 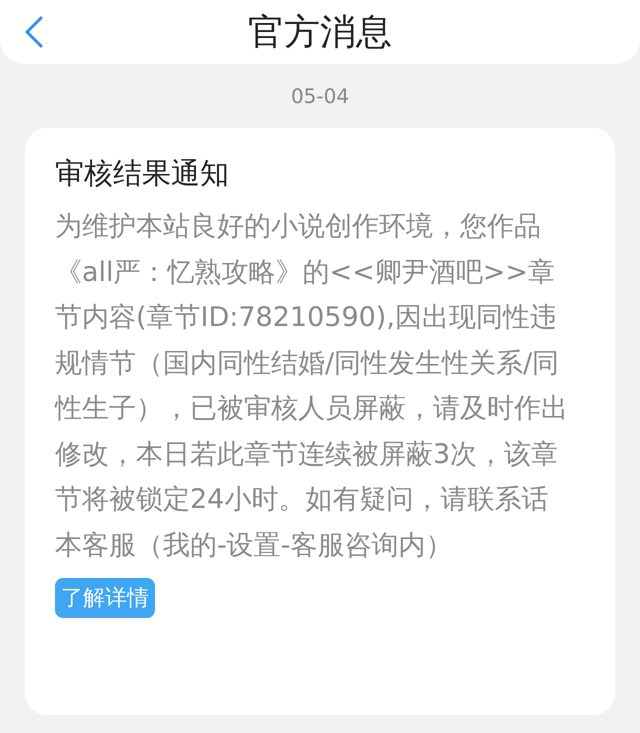 What do you see at coordinates (320, 96) in the screenshot?
I see `message-date: 05-04` at bounding box center [320, 96].